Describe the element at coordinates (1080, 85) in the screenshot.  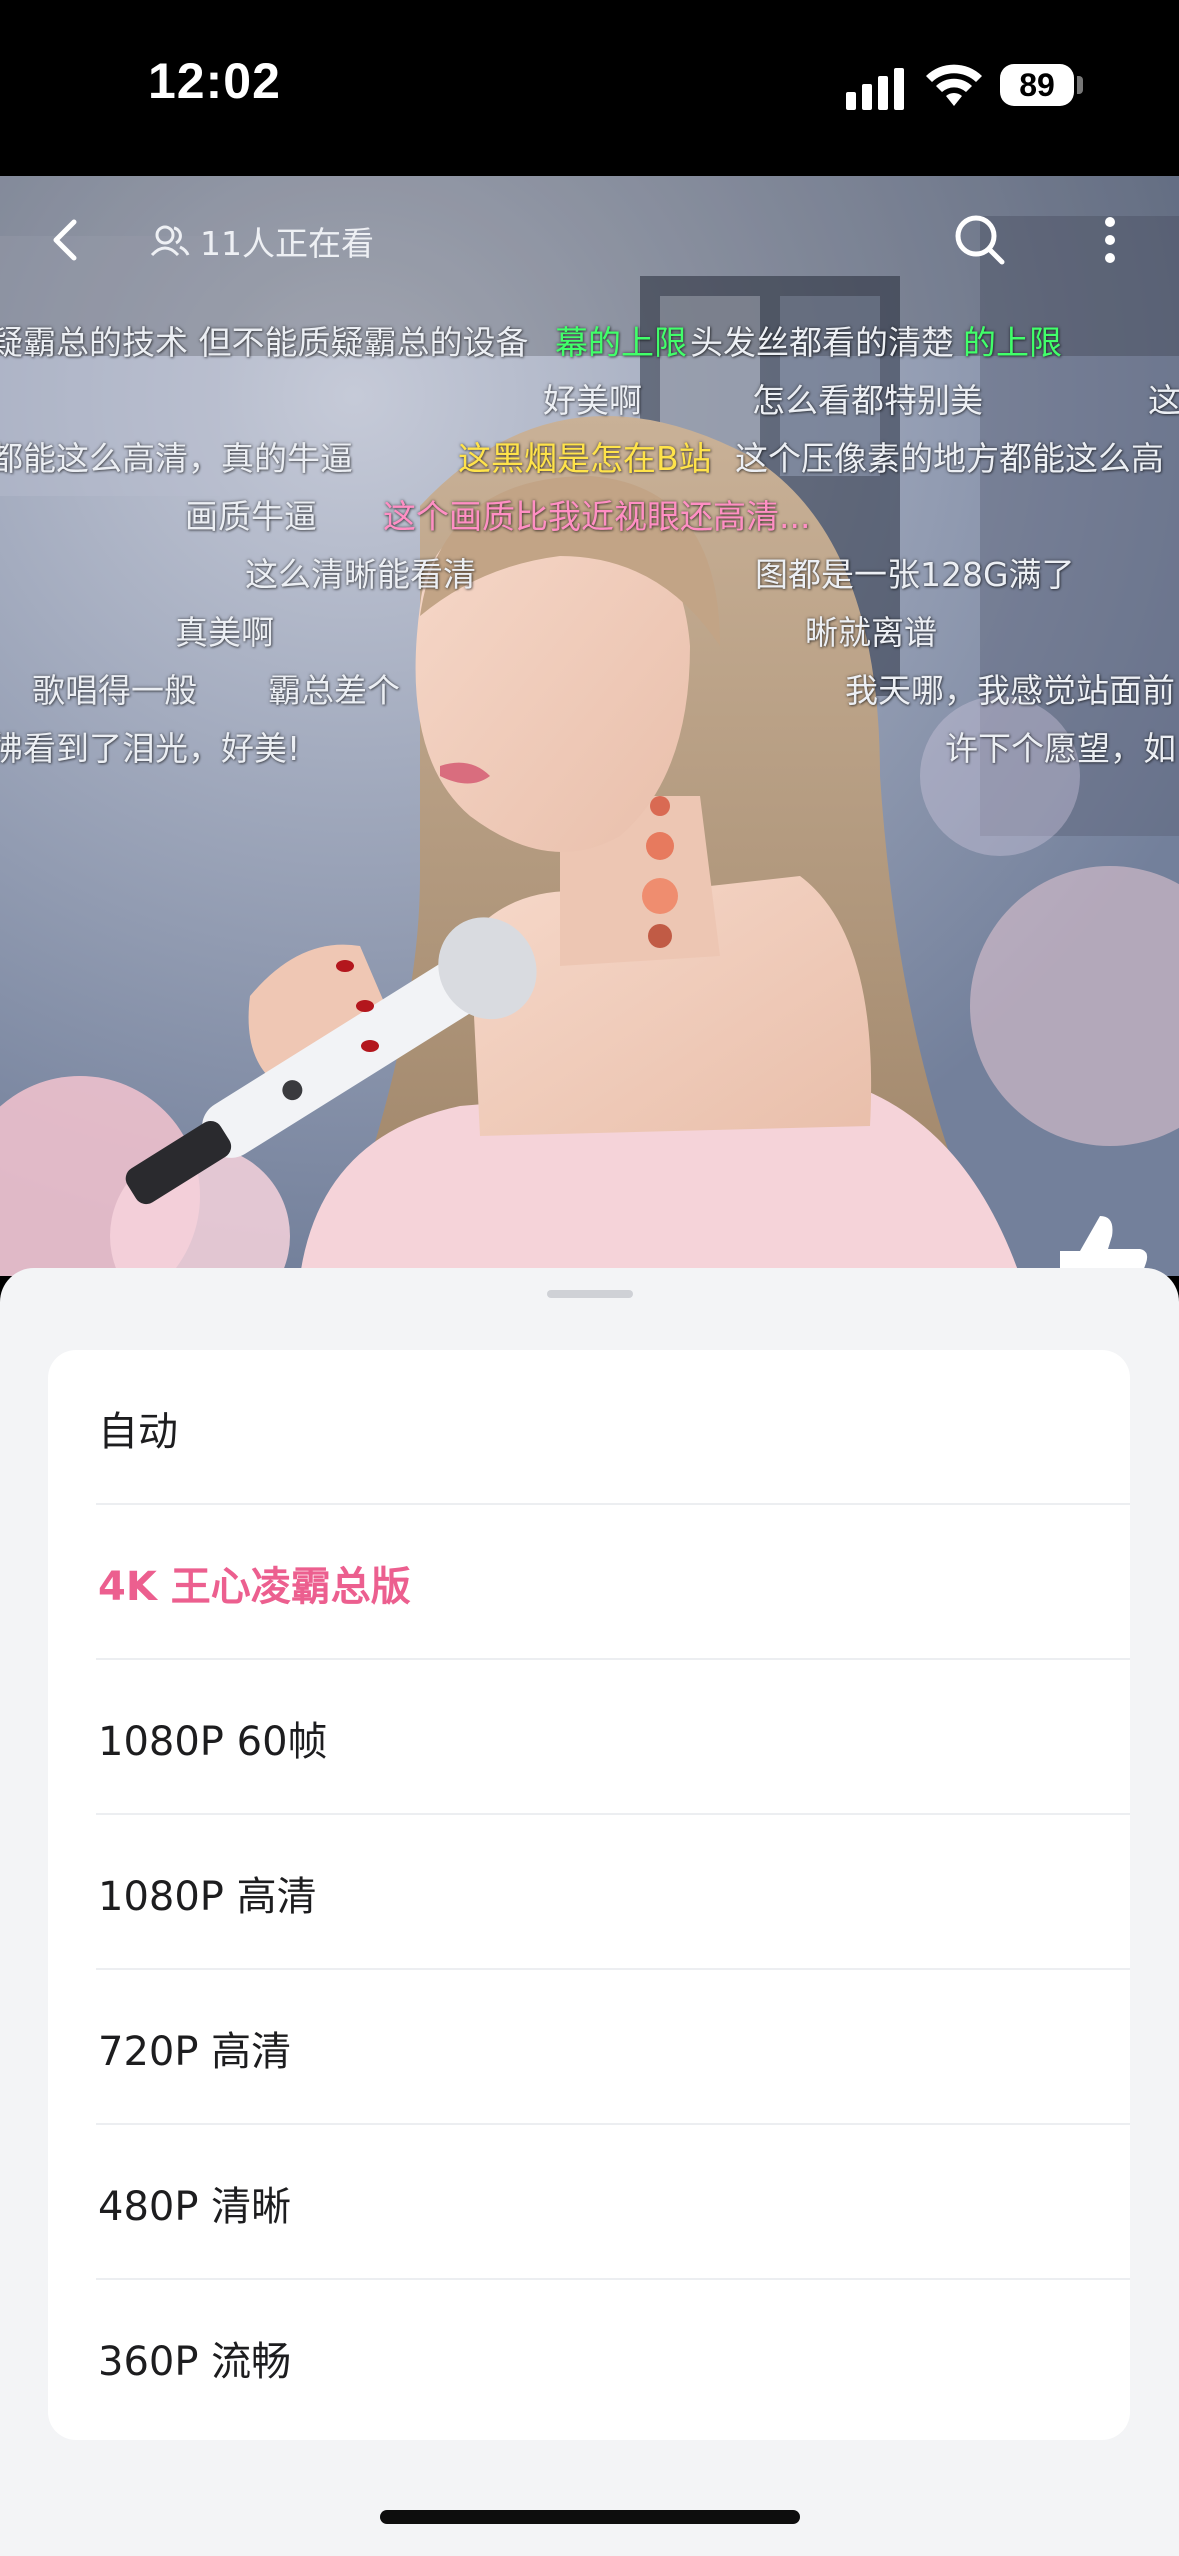
I see `battery-nub` at that location.